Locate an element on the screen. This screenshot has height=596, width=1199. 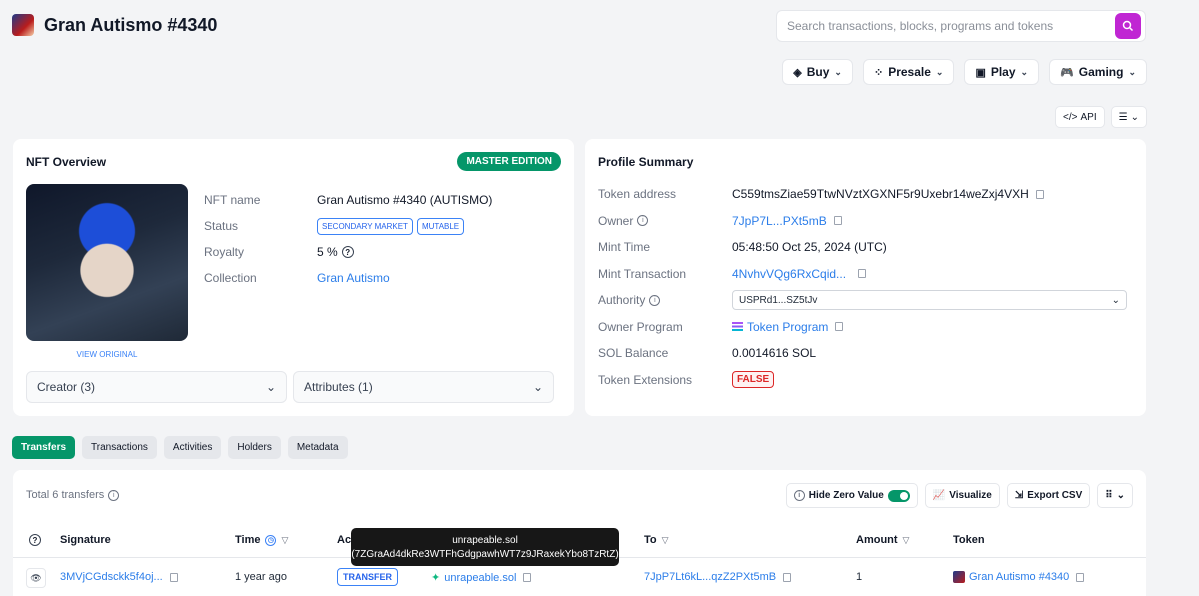
hide-zero-label: Hide Zero Value is located at coordinates (846, 495).